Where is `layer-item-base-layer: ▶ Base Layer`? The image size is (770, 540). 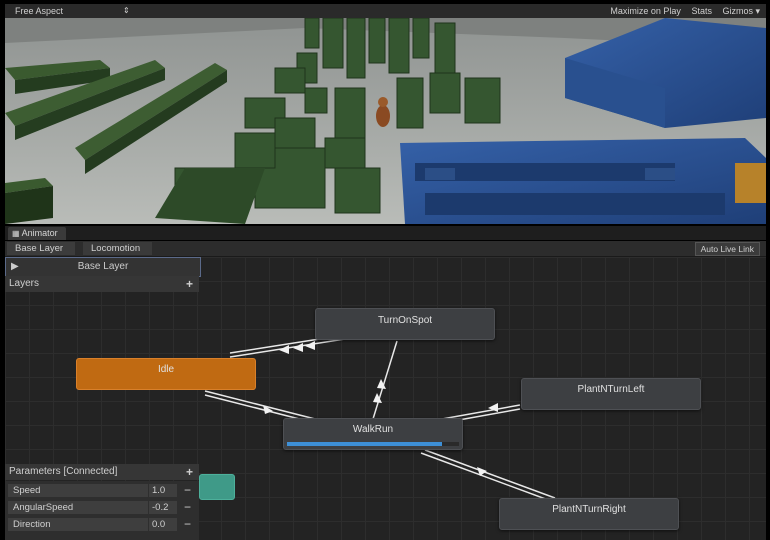 layer-item-base-layer: ▶ Base Layer is located at coordinates (103, 267).